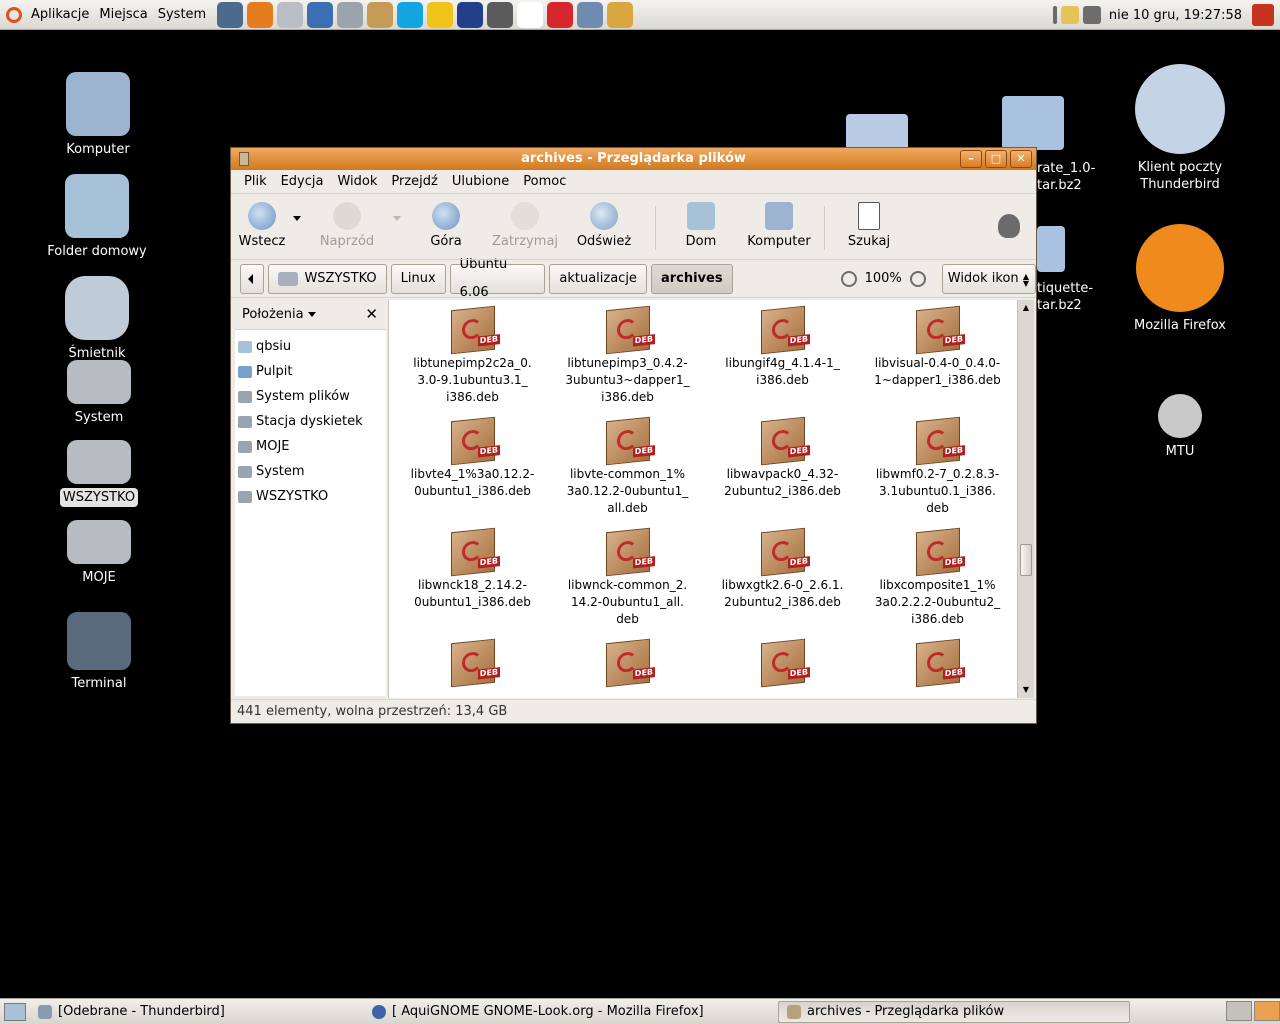 This screenshot has width=1280, height=1024. I want to click on firefox-launcher-icon, so click(260, 14).